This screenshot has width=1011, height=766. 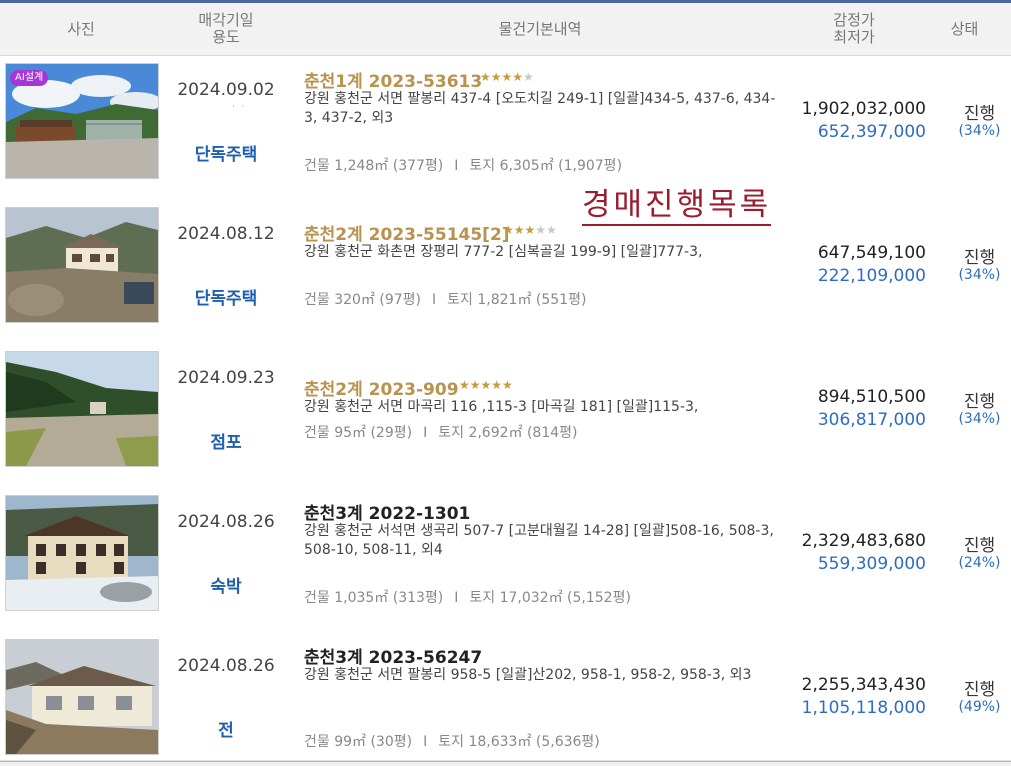 I want to click on land-area: 토지 1,821㎡ (551평), so click(x=517, y=300).